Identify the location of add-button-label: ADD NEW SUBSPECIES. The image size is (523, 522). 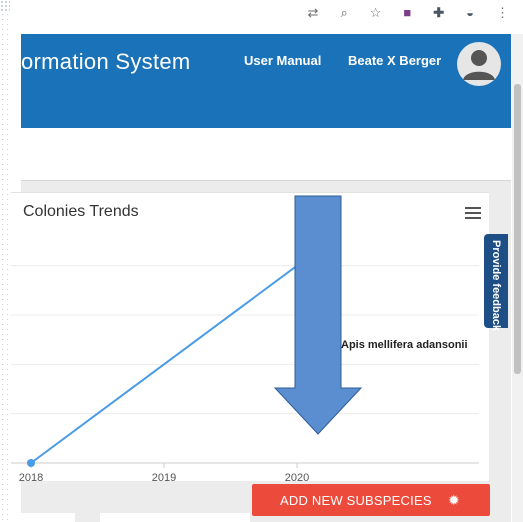
(356, 500).